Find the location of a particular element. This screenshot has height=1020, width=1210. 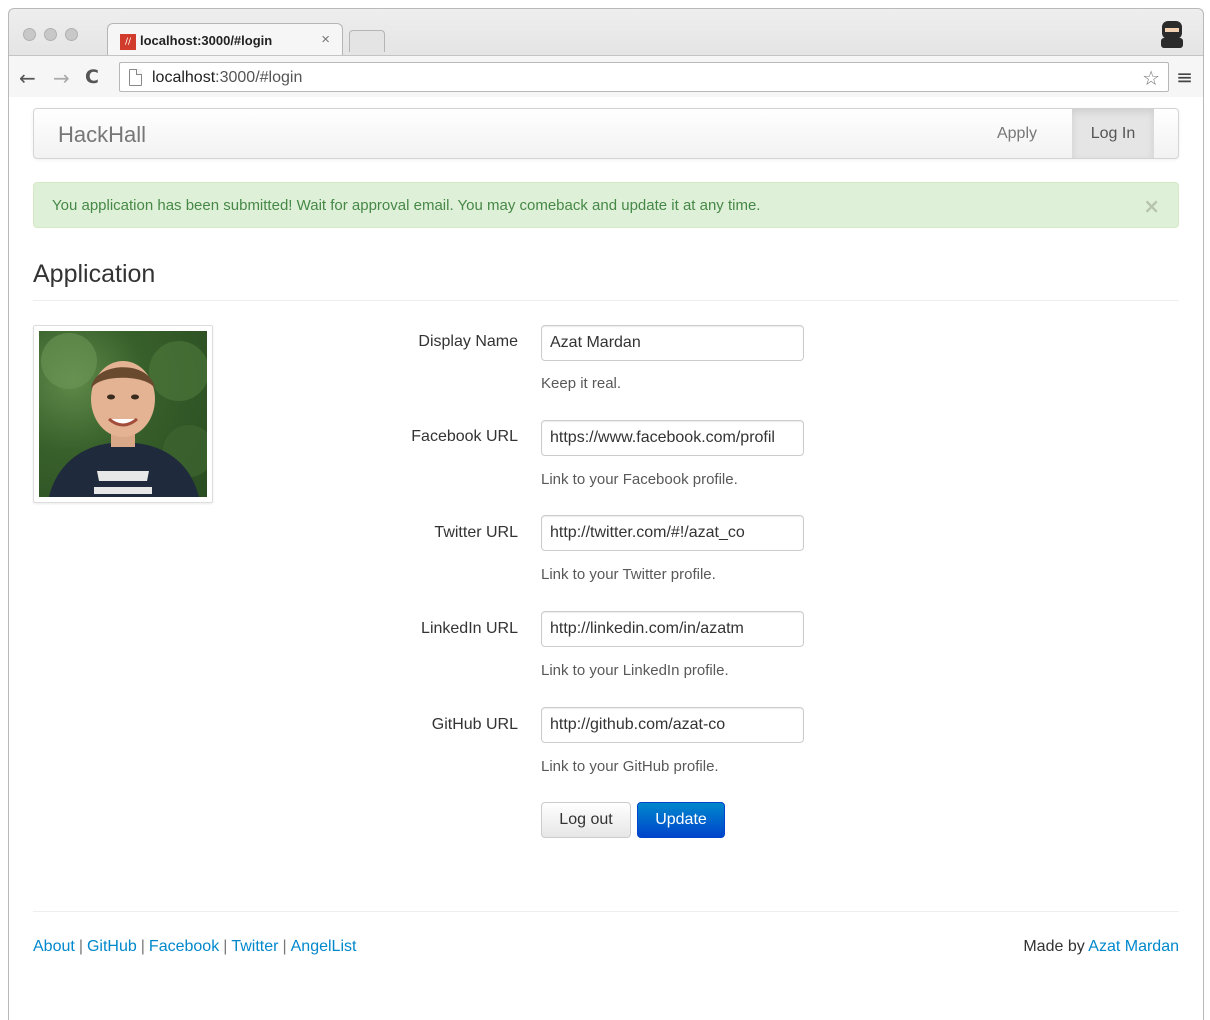

credit-author-link: Azat Mardan is located at coordinates (1133, 946).